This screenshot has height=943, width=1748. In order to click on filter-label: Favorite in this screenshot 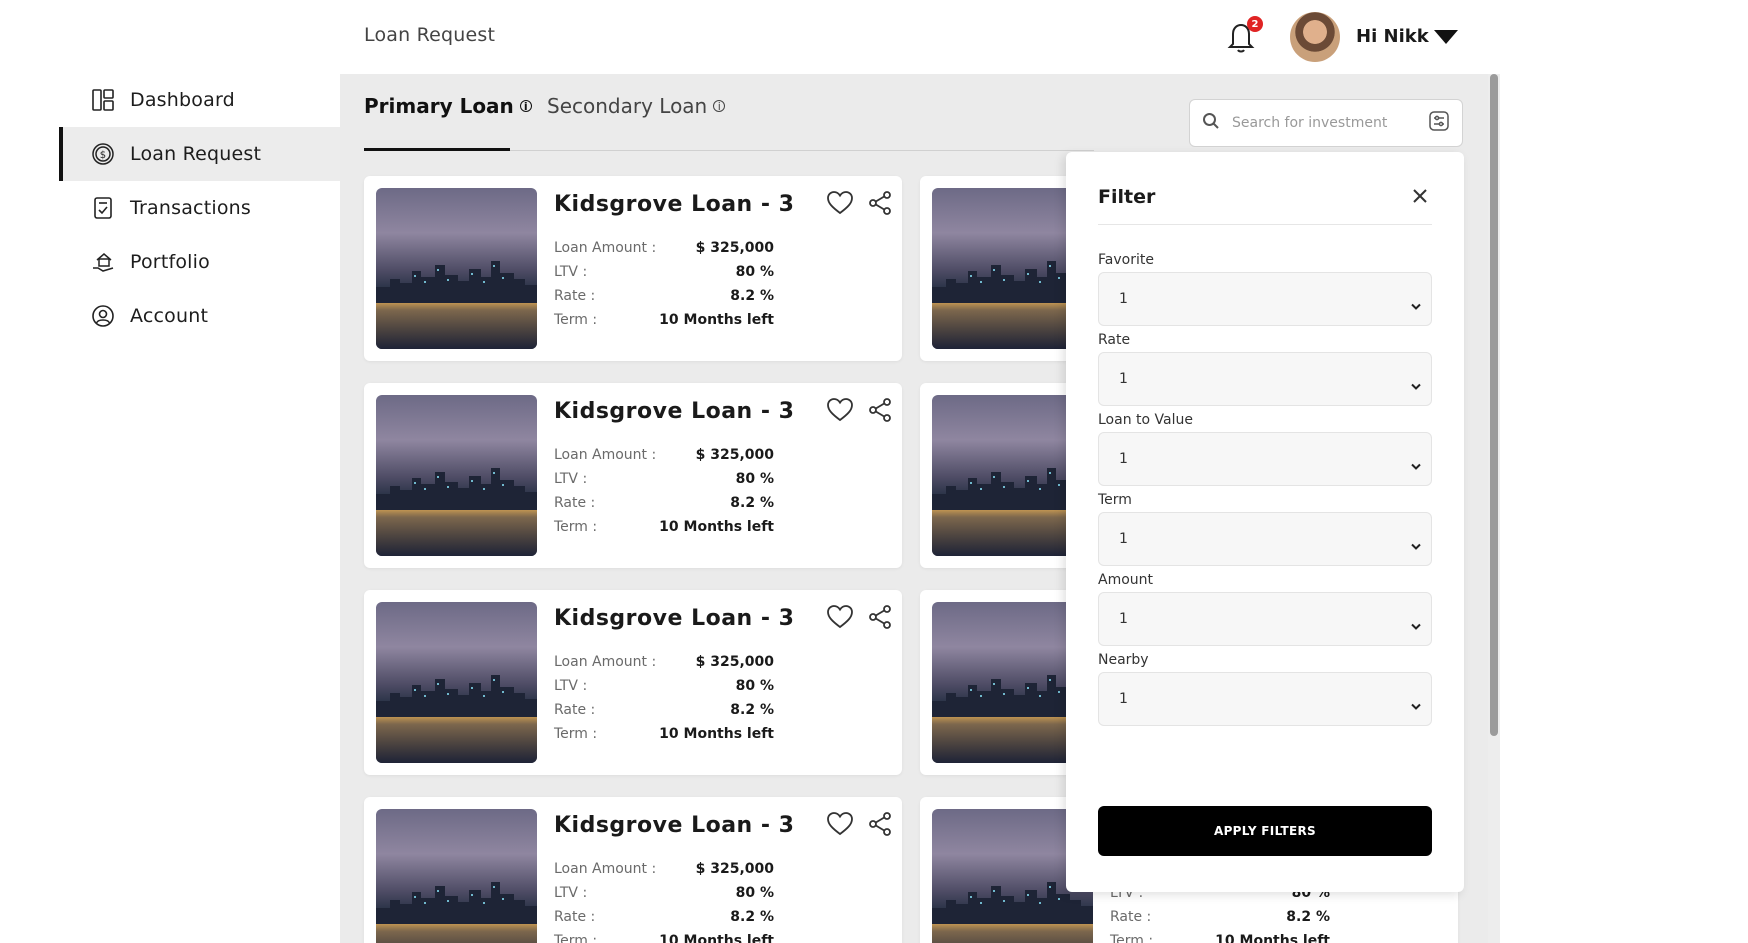, I will do `click(1126, 260)`.